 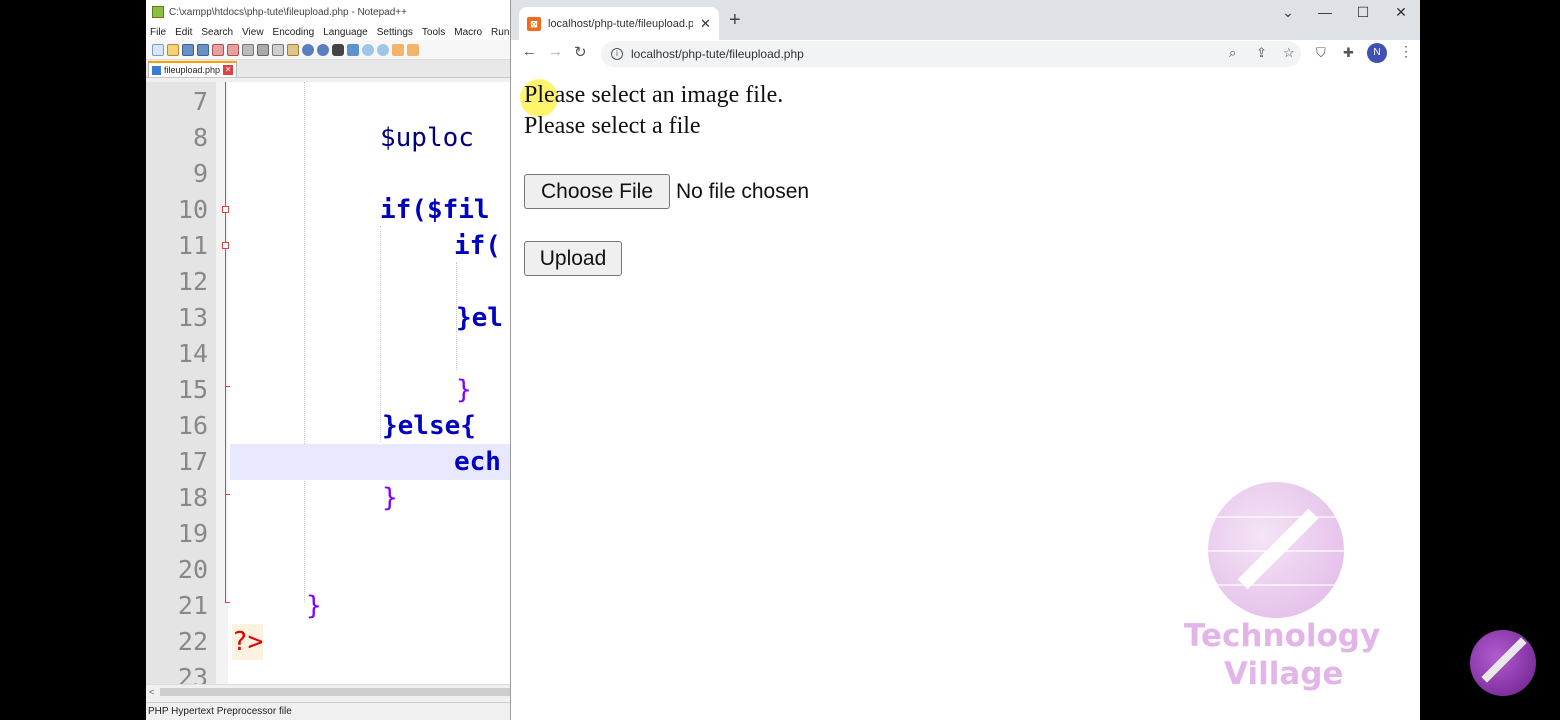 I want to click on menu-macro: Macro, so click(x=468, y=32).